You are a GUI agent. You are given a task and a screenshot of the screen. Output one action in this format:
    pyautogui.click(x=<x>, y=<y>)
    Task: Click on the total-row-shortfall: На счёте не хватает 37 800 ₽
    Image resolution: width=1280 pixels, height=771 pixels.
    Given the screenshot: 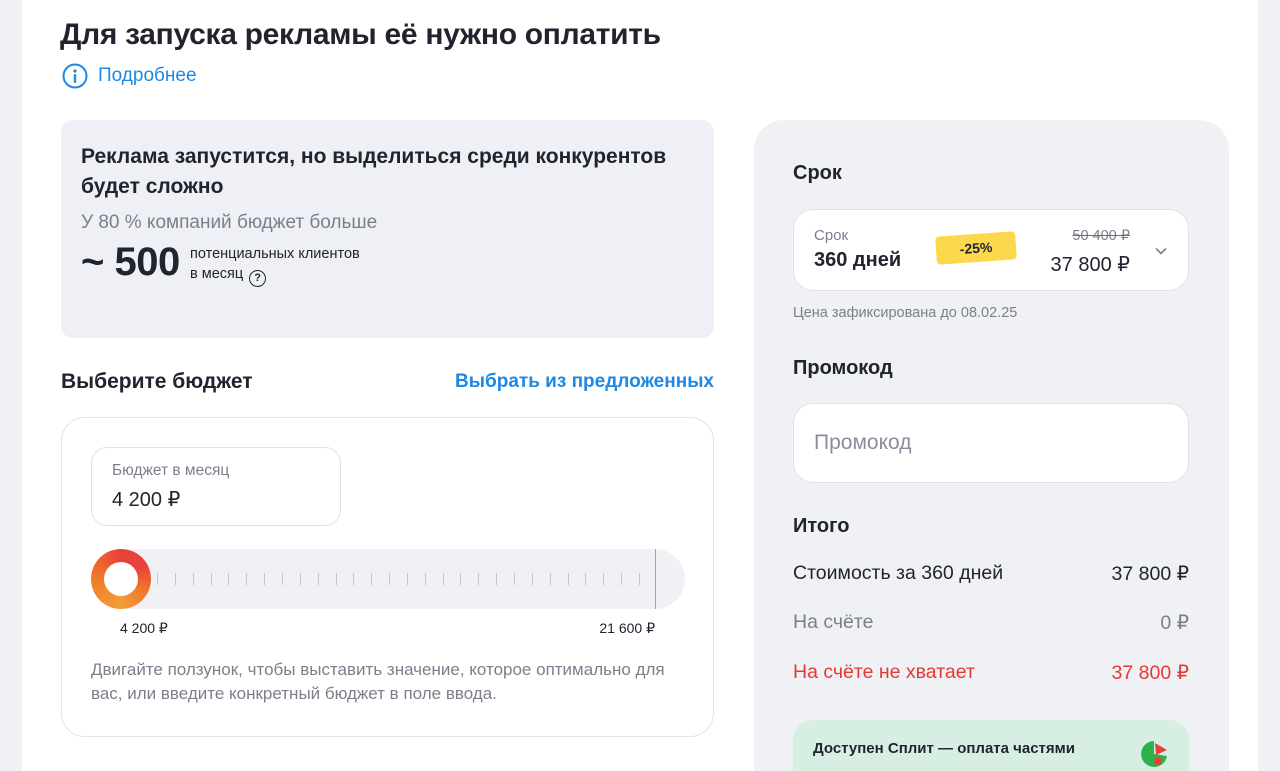 What is the action you would take?
    pyautogui.click(x=991, y=676)
    